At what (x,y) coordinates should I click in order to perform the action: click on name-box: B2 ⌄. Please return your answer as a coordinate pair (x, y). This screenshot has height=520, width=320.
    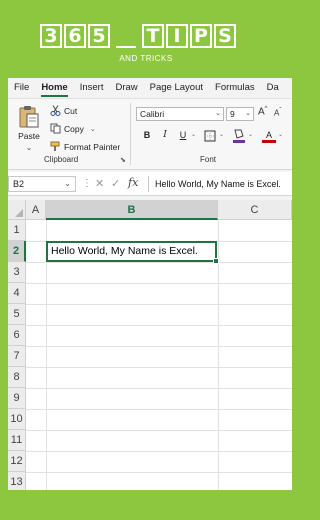
    Looking at the image, I should click on (42, 184).